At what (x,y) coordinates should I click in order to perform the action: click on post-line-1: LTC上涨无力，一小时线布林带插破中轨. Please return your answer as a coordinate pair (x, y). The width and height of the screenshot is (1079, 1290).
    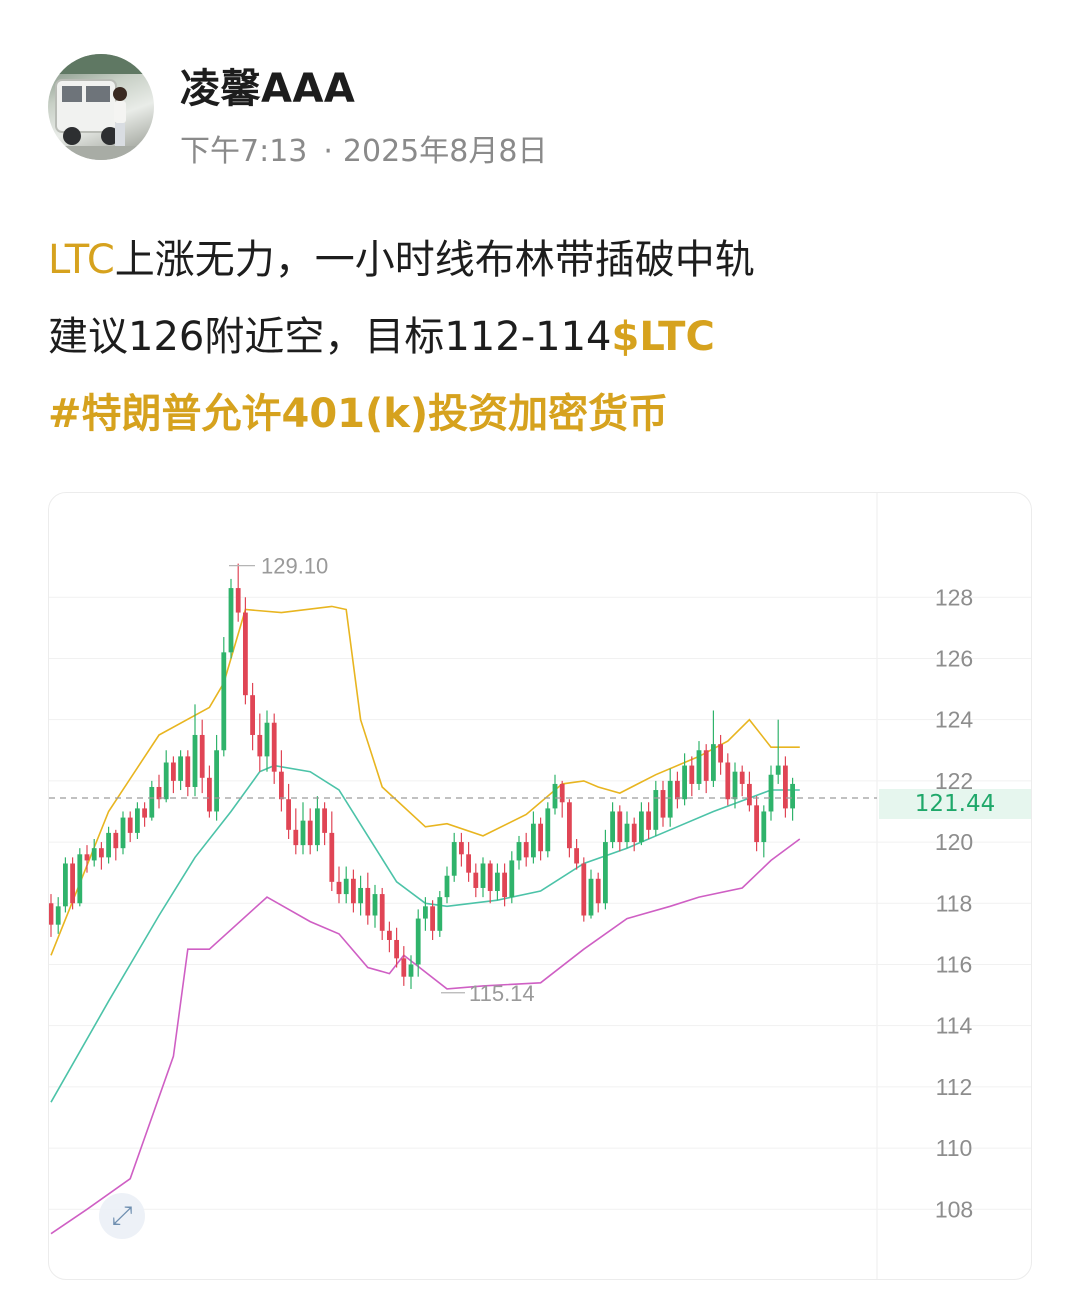
    Looking at the image, I should click on (543, 260).